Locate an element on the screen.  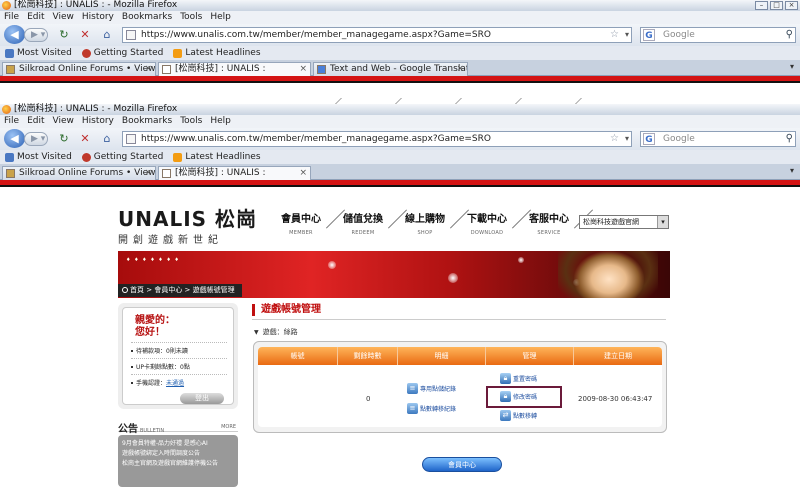
nav-member: 會員中心 MEMBER is located at coordinates (308, 222).